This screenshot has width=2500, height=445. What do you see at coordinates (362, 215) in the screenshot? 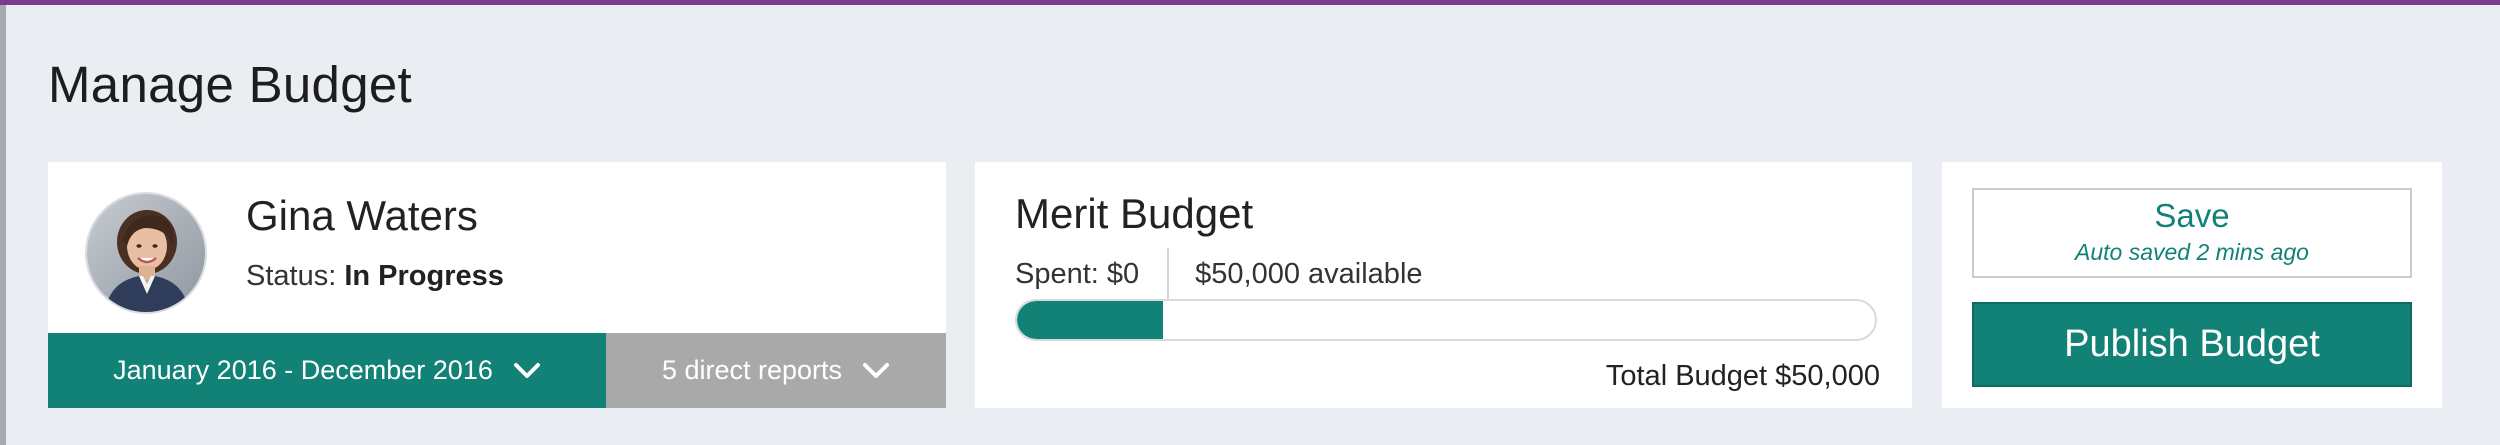
I see `employee-name: Gina Waters` at bounding box center [362, 215].